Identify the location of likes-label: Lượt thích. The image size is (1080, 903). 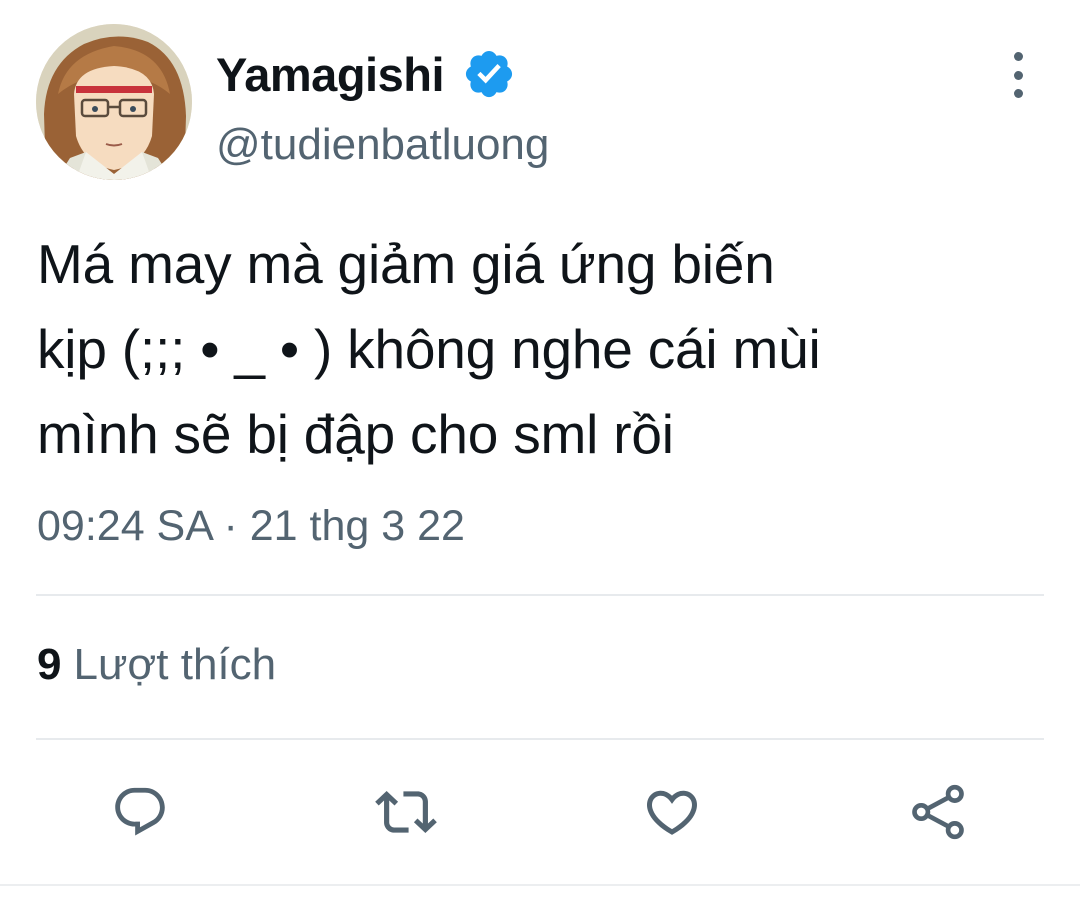
(175, 664).